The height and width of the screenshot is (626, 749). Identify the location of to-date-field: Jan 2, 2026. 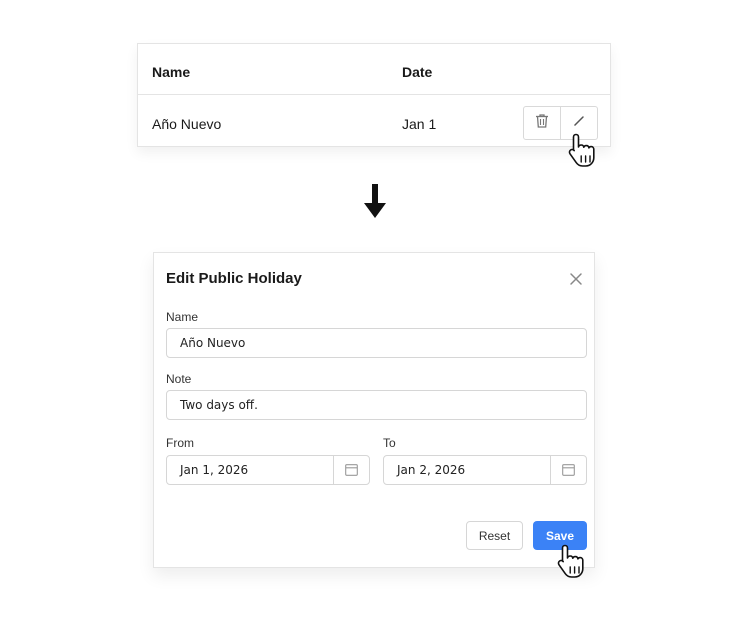
(485, 470).